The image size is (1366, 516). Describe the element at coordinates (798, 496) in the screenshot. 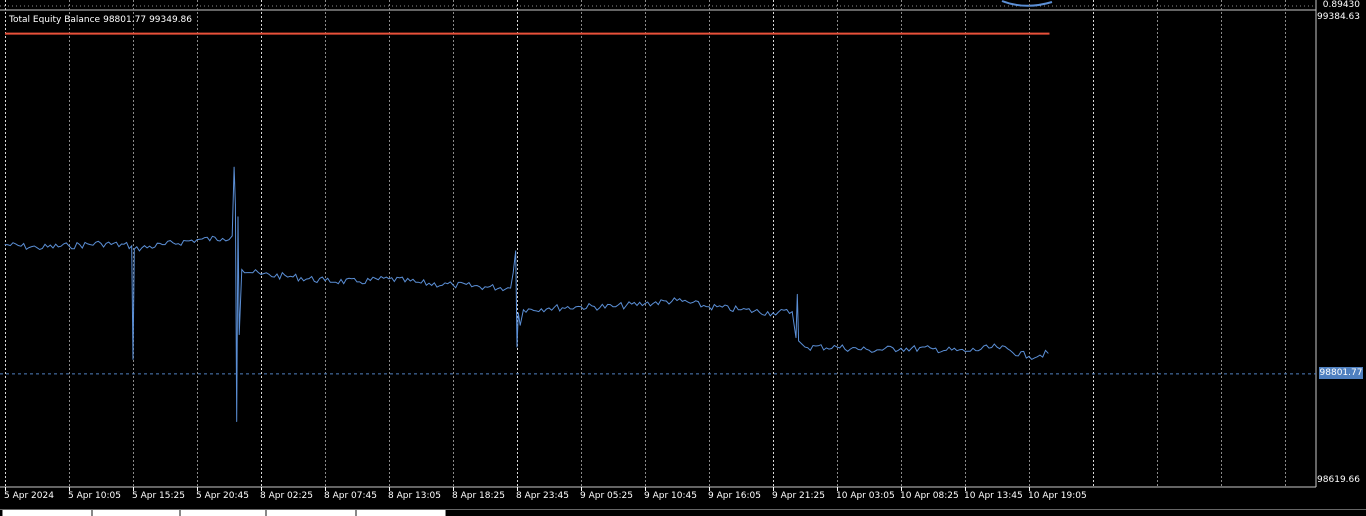

I see `time-tick-label: 9 Apr 21:25` at that location.